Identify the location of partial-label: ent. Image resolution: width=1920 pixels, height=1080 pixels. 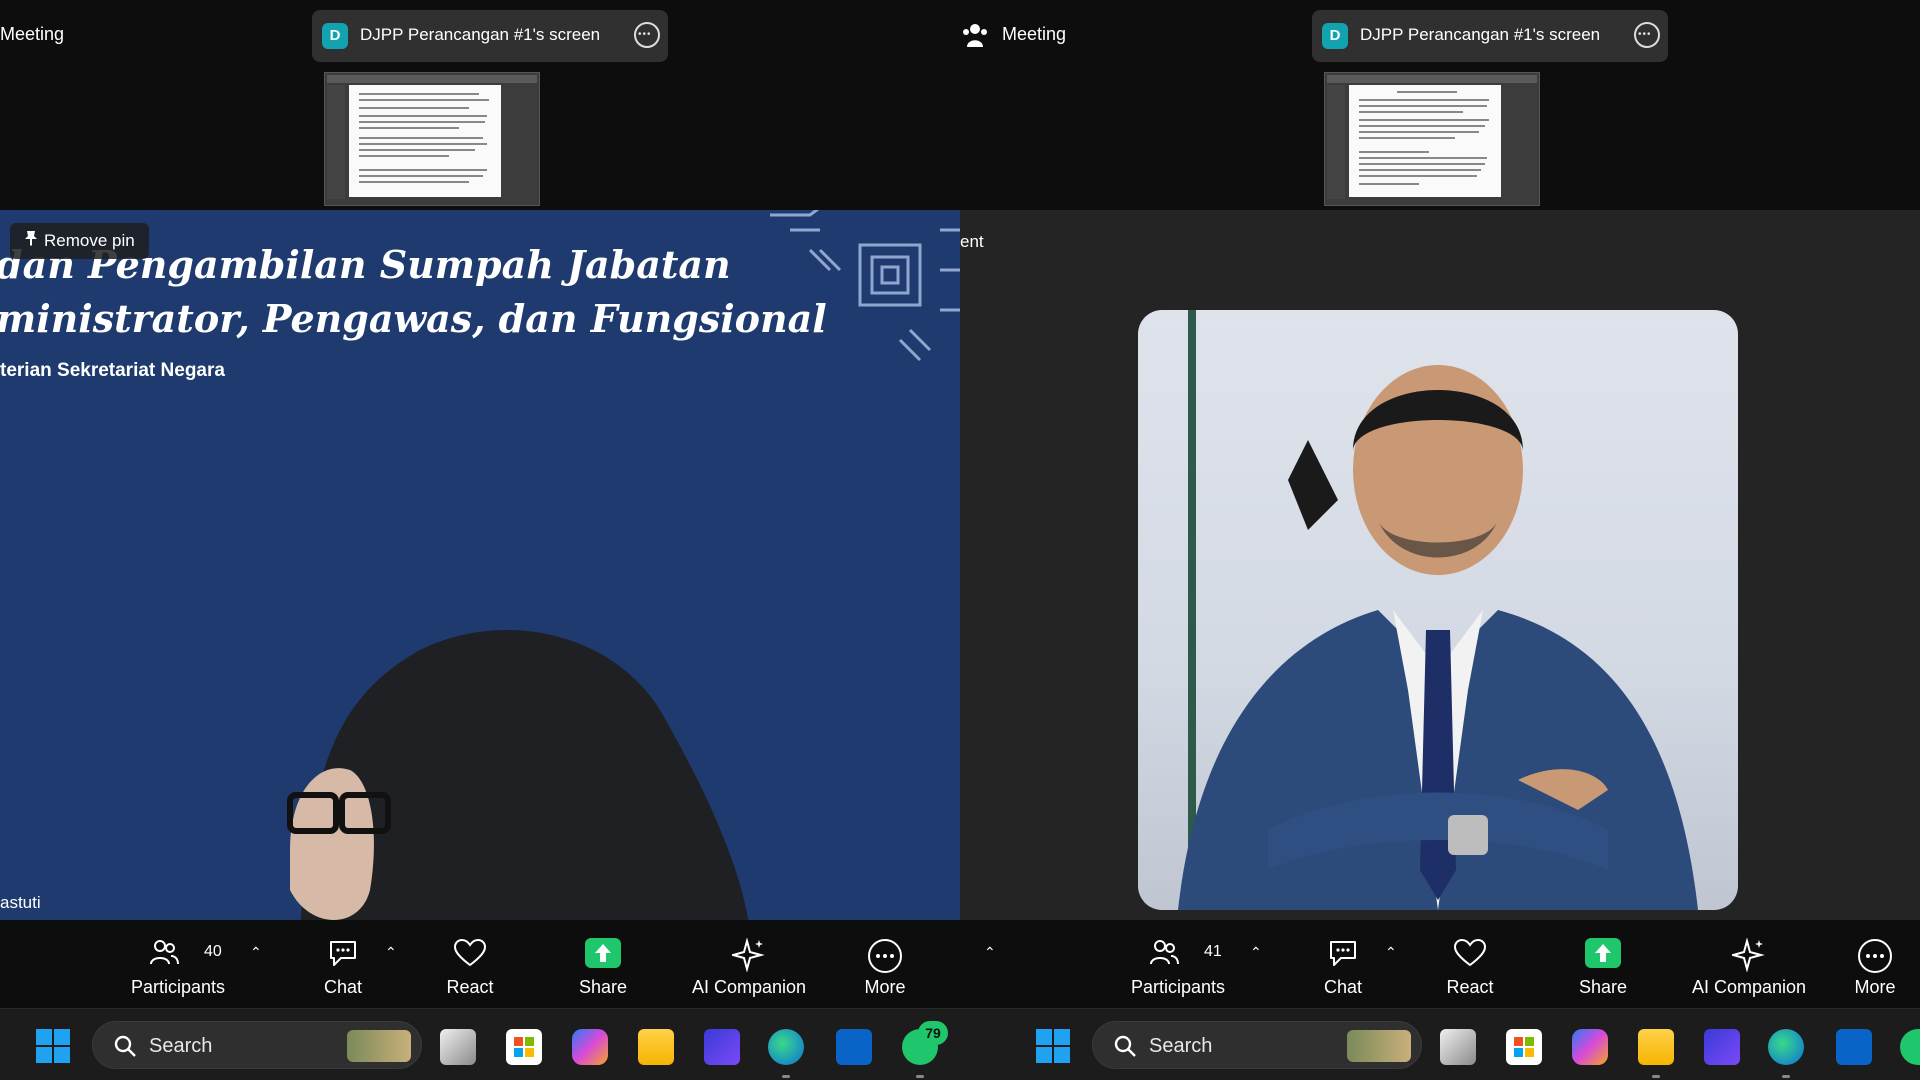
(972, 241).